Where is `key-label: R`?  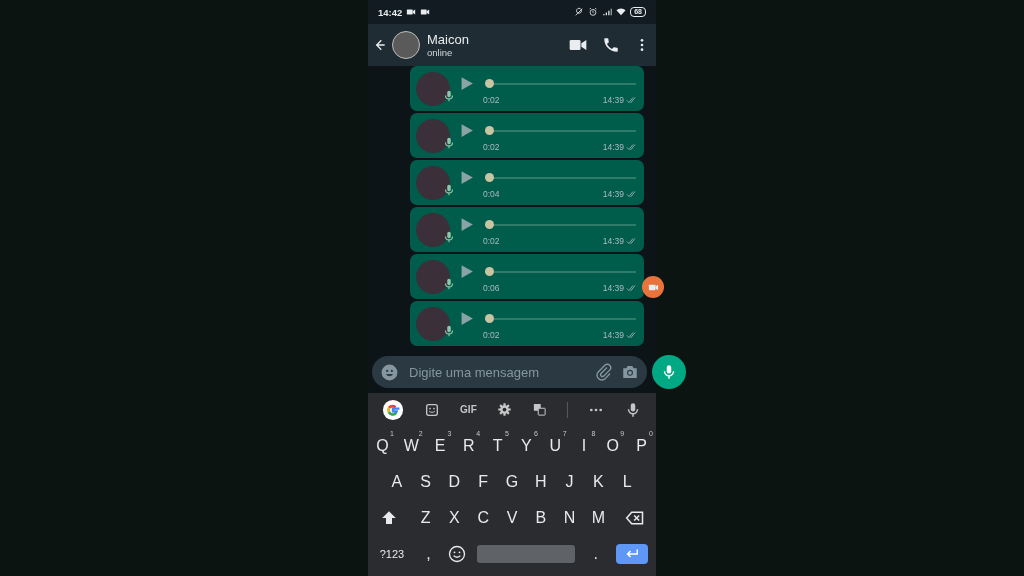 key-label: R is located at coordinates (469, 446).